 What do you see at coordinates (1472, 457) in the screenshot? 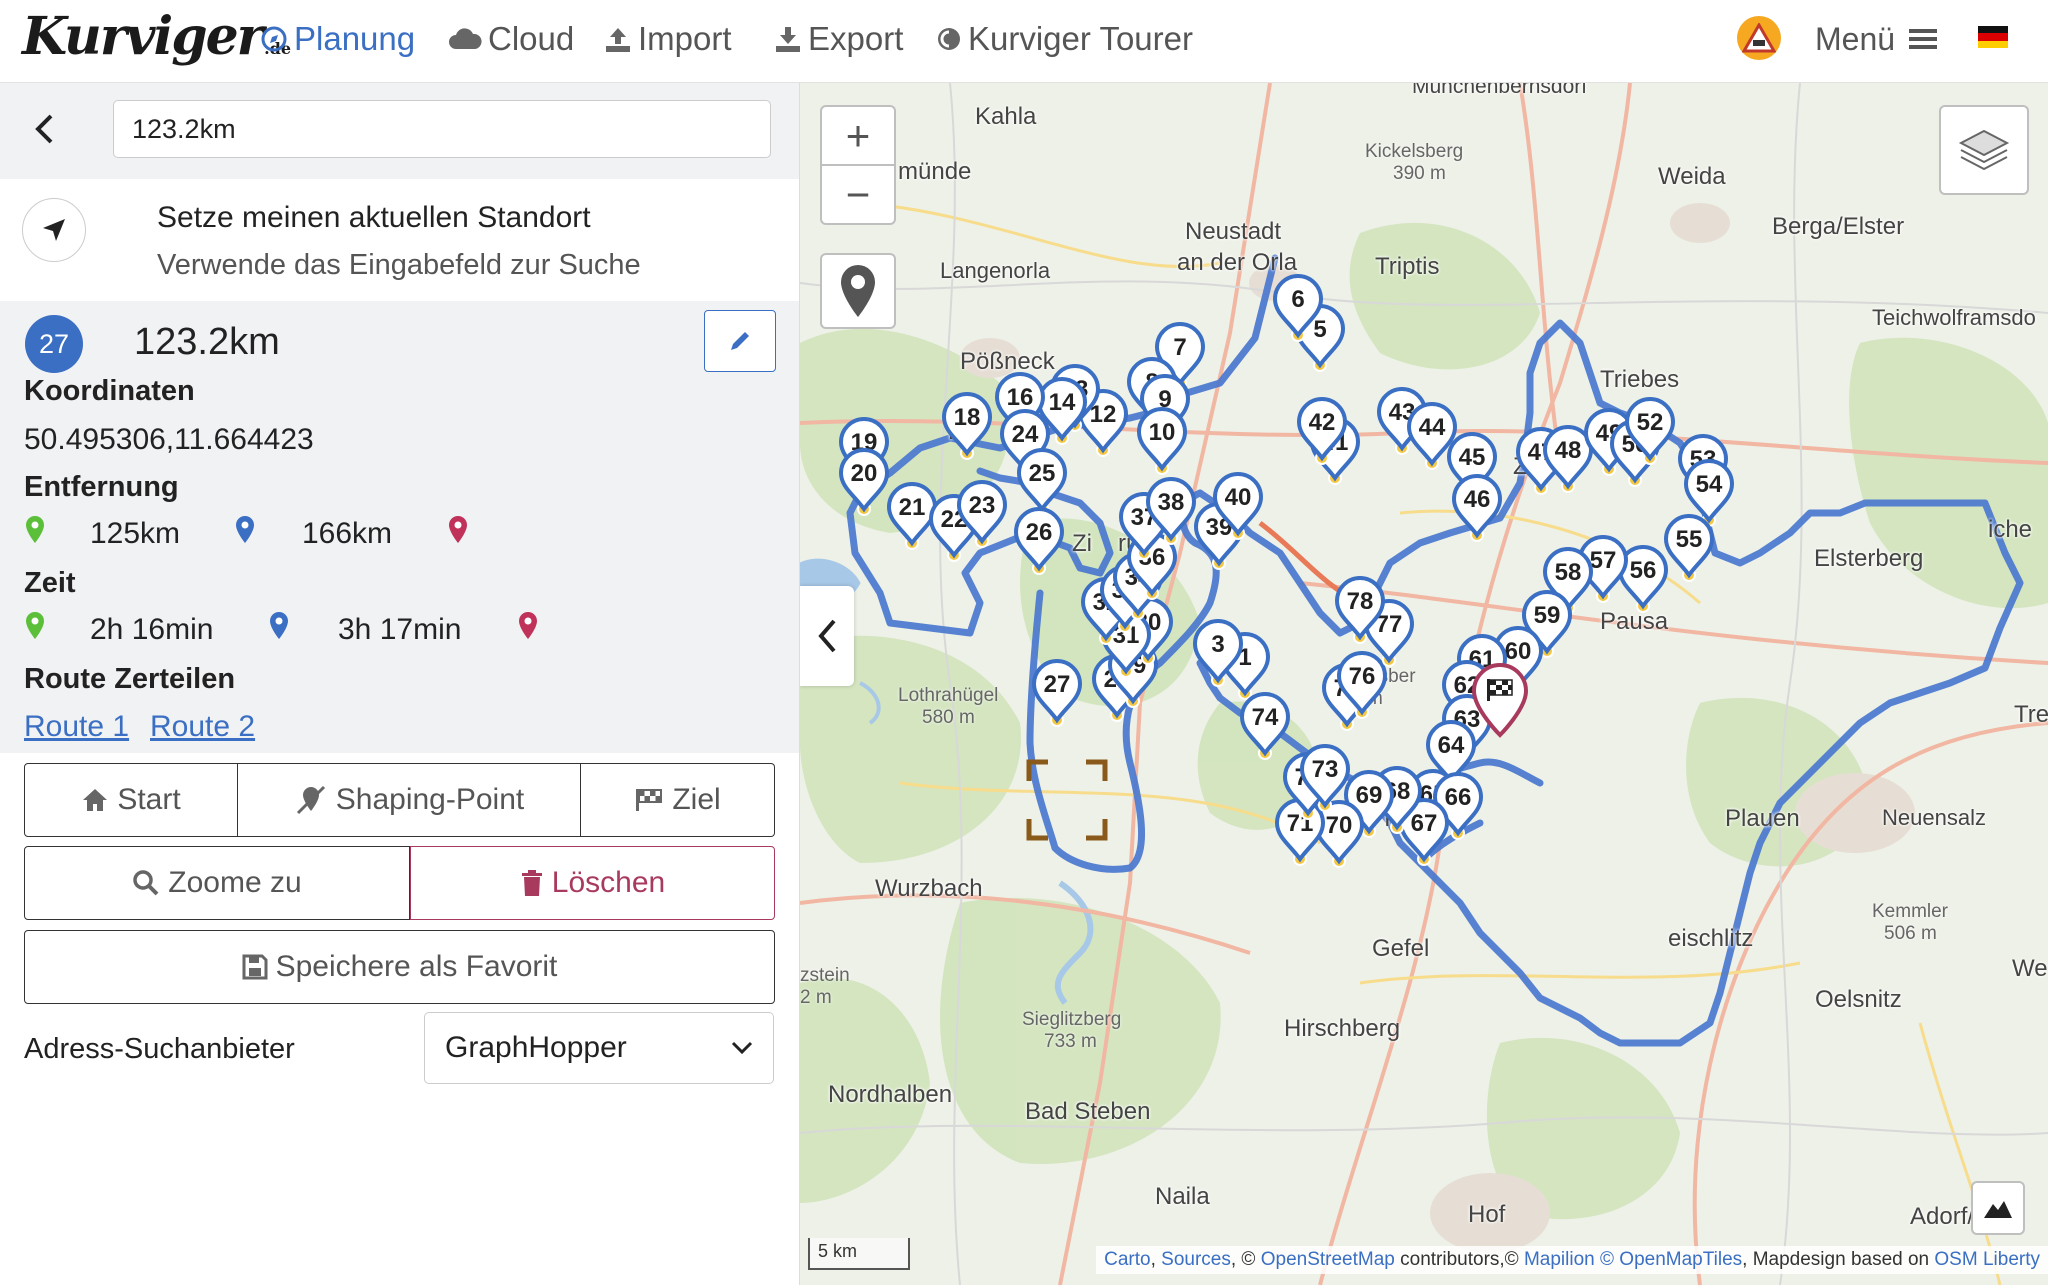
I see `waypoint-marker-label: 45` at bounding box center [1472, 457].